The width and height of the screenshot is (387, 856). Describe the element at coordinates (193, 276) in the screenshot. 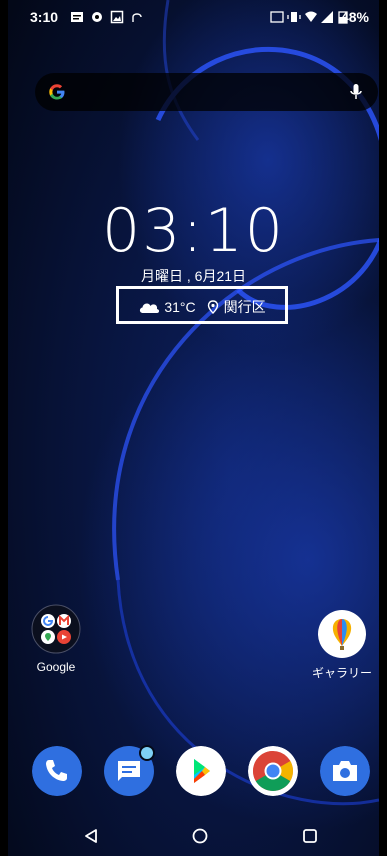

I see `clock-date: 月曜日 , 6月21日` at that location.